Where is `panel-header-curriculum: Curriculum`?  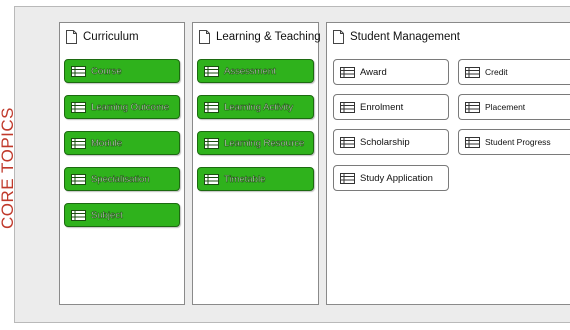
panel-header-curriculum: Curriculum is located at coordinates (102, 37).